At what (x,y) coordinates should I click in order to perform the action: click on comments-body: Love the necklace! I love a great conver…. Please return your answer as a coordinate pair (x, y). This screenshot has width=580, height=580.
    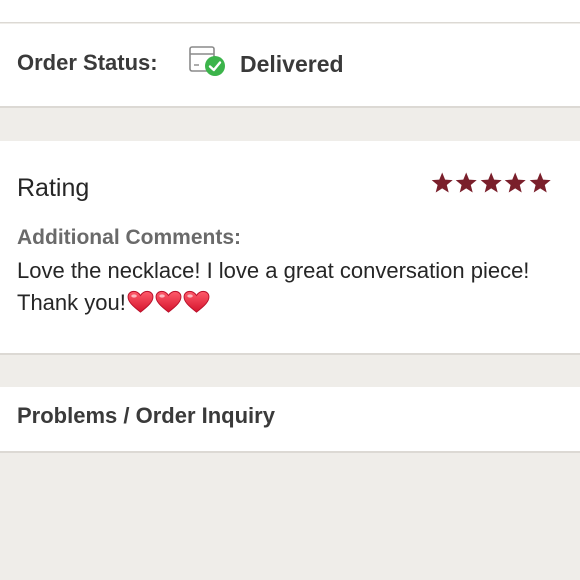
    Looking at the image, I should click on (273, 286).